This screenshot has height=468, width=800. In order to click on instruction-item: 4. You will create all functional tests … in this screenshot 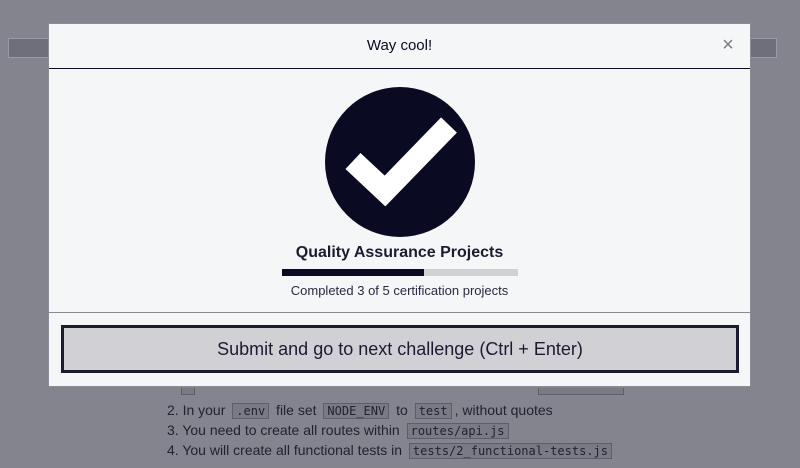, I will do `click(391, 450)`.